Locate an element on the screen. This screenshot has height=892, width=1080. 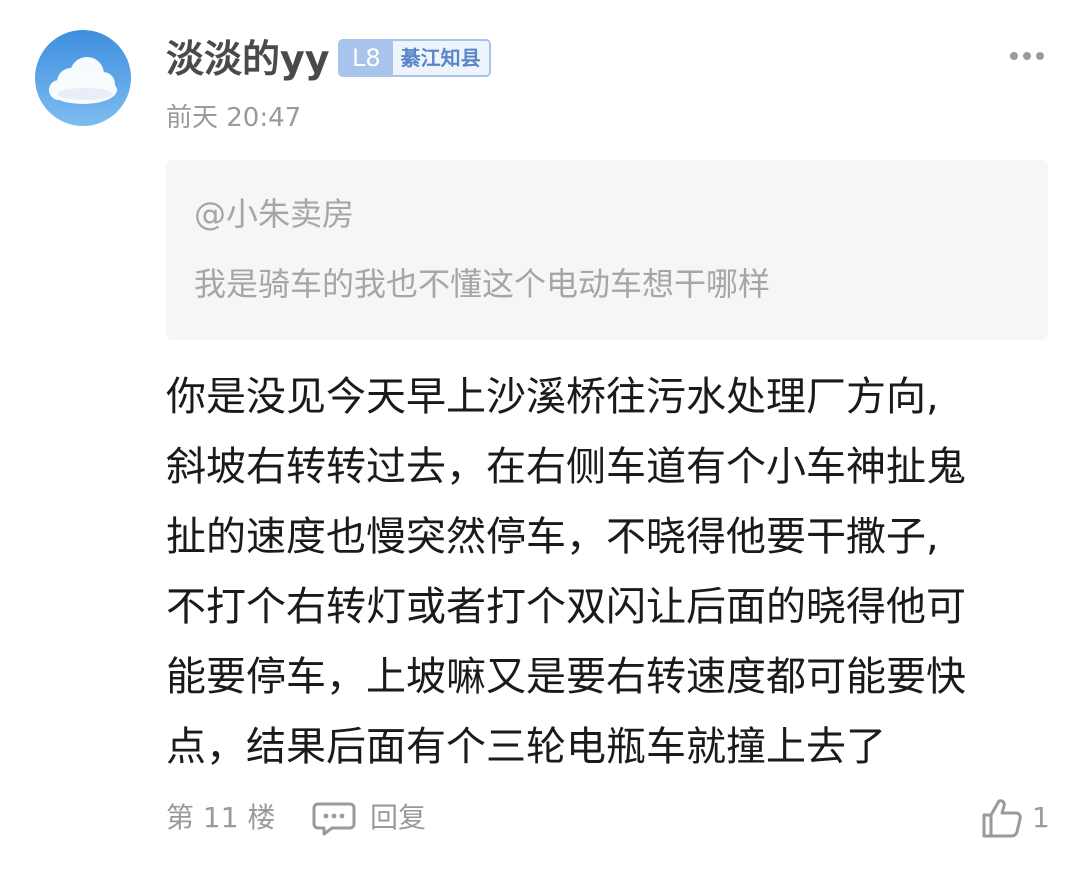
comment-line: 不打个右转灯或者打个双闪让后面的晓得他可 is located at coordinates (566, 607).